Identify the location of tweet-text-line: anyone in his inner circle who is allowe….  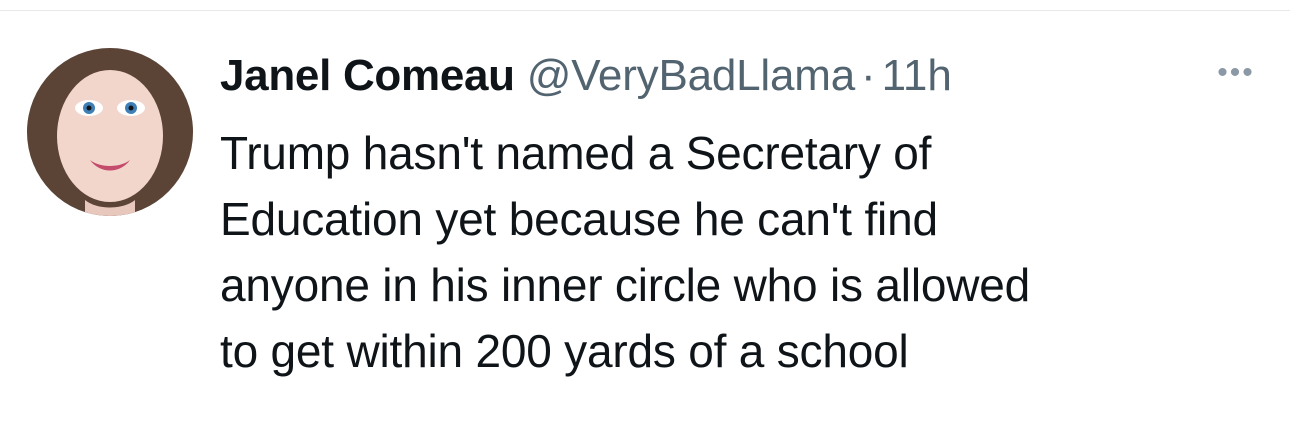
(625, 285).